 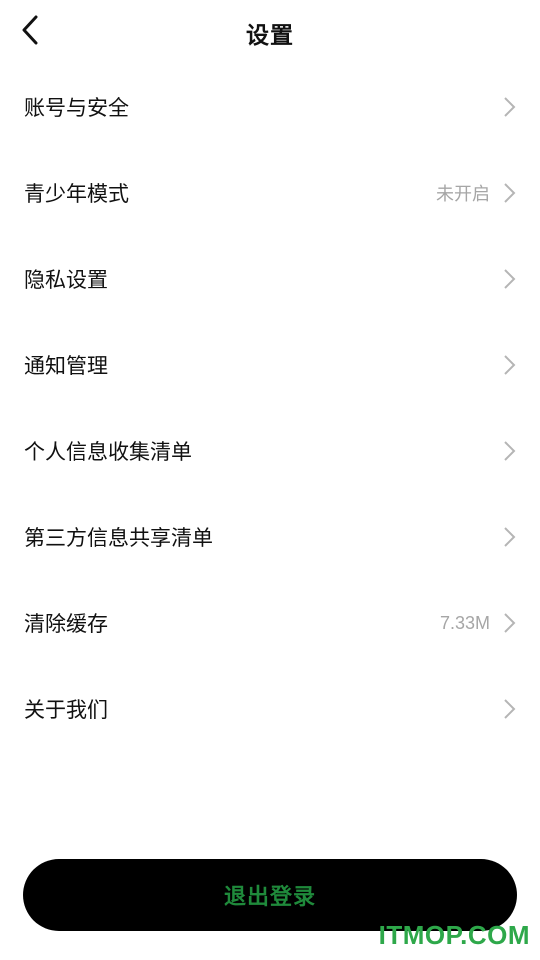 I want to click on cache-size: 7.33M, so click(x=464, y=622).